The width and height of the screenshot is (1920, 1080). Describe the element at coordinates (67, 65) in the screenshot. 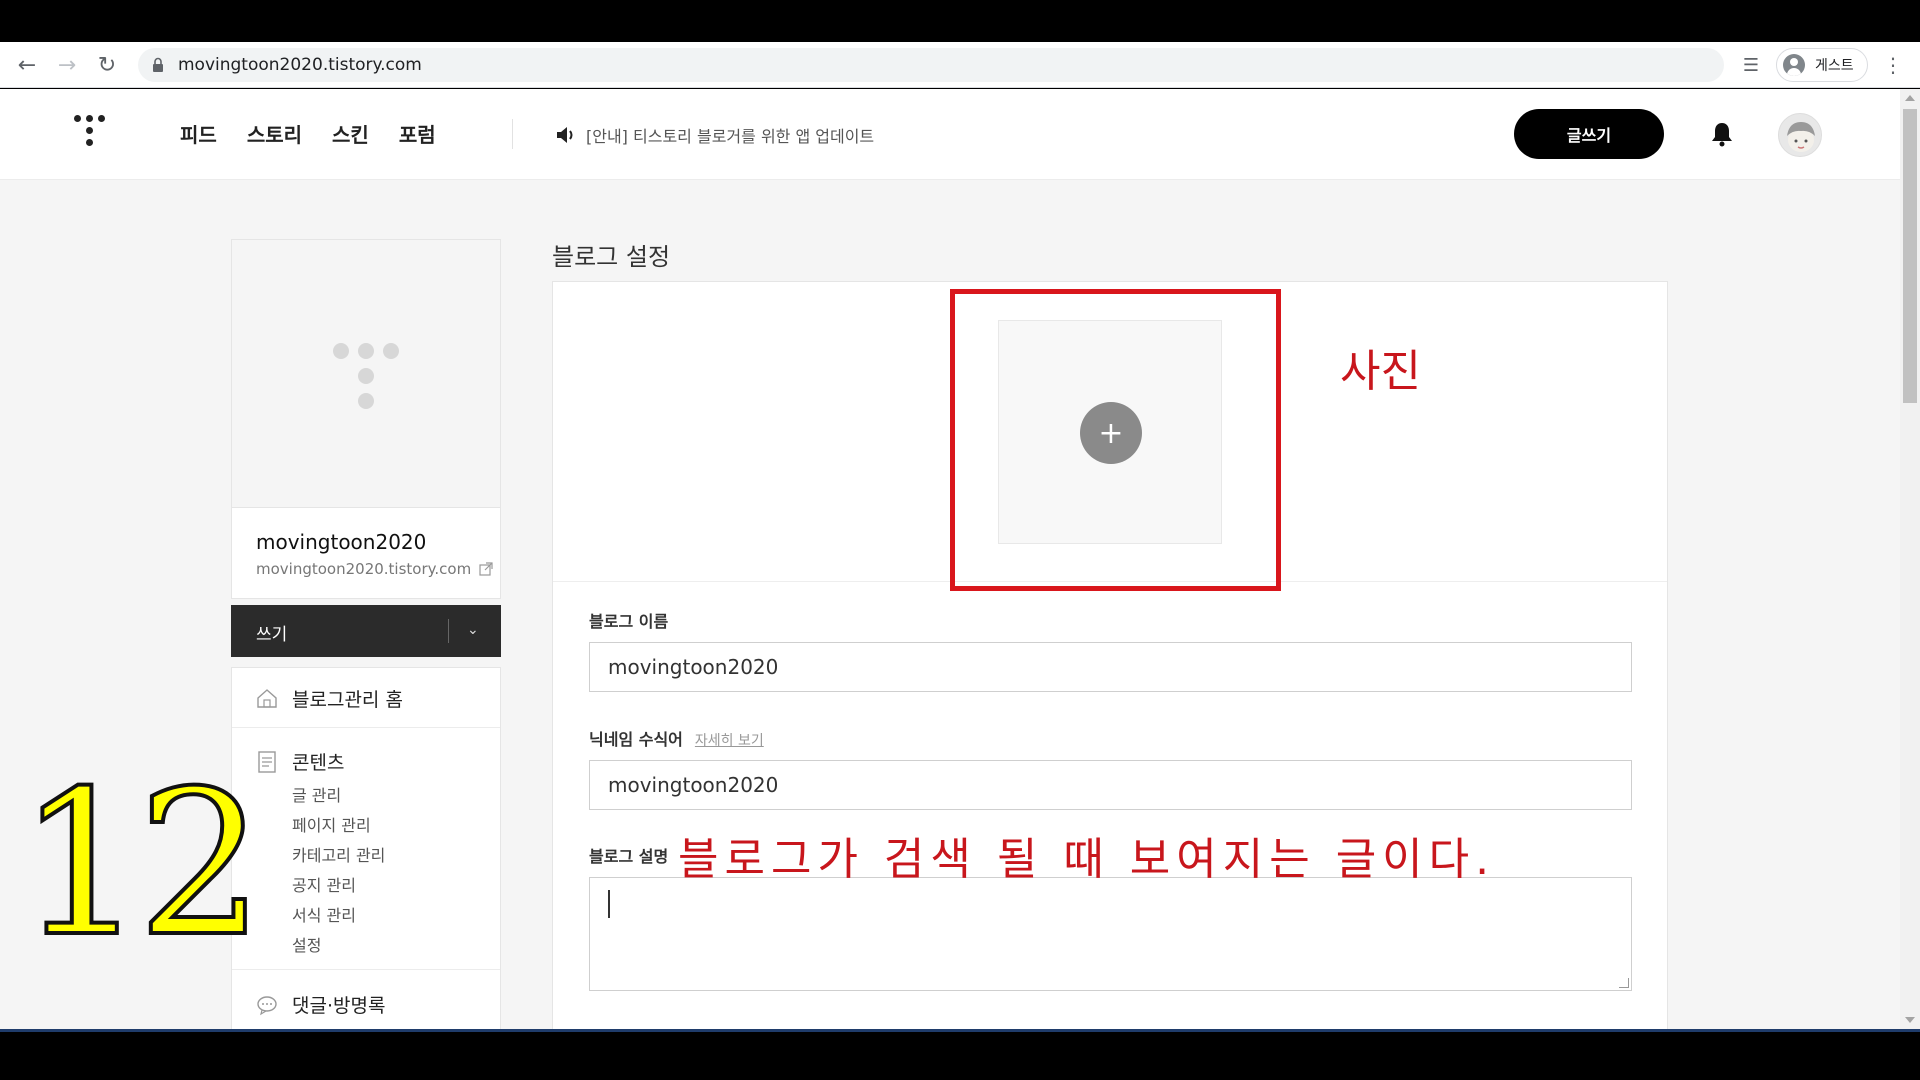

I see `forward-icon: →` at that location.